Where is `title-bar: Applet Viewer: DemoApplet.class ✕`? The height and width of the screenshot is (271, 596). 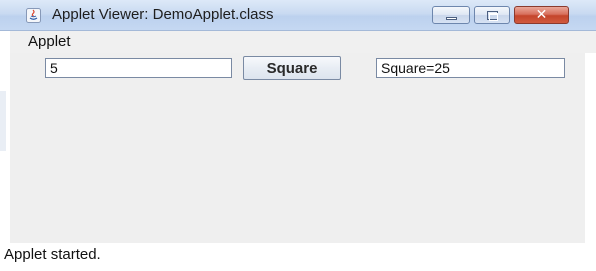
title-bar: Applet Viewer: DemoApplet.class ✕ is located at coordinates (298, 15).